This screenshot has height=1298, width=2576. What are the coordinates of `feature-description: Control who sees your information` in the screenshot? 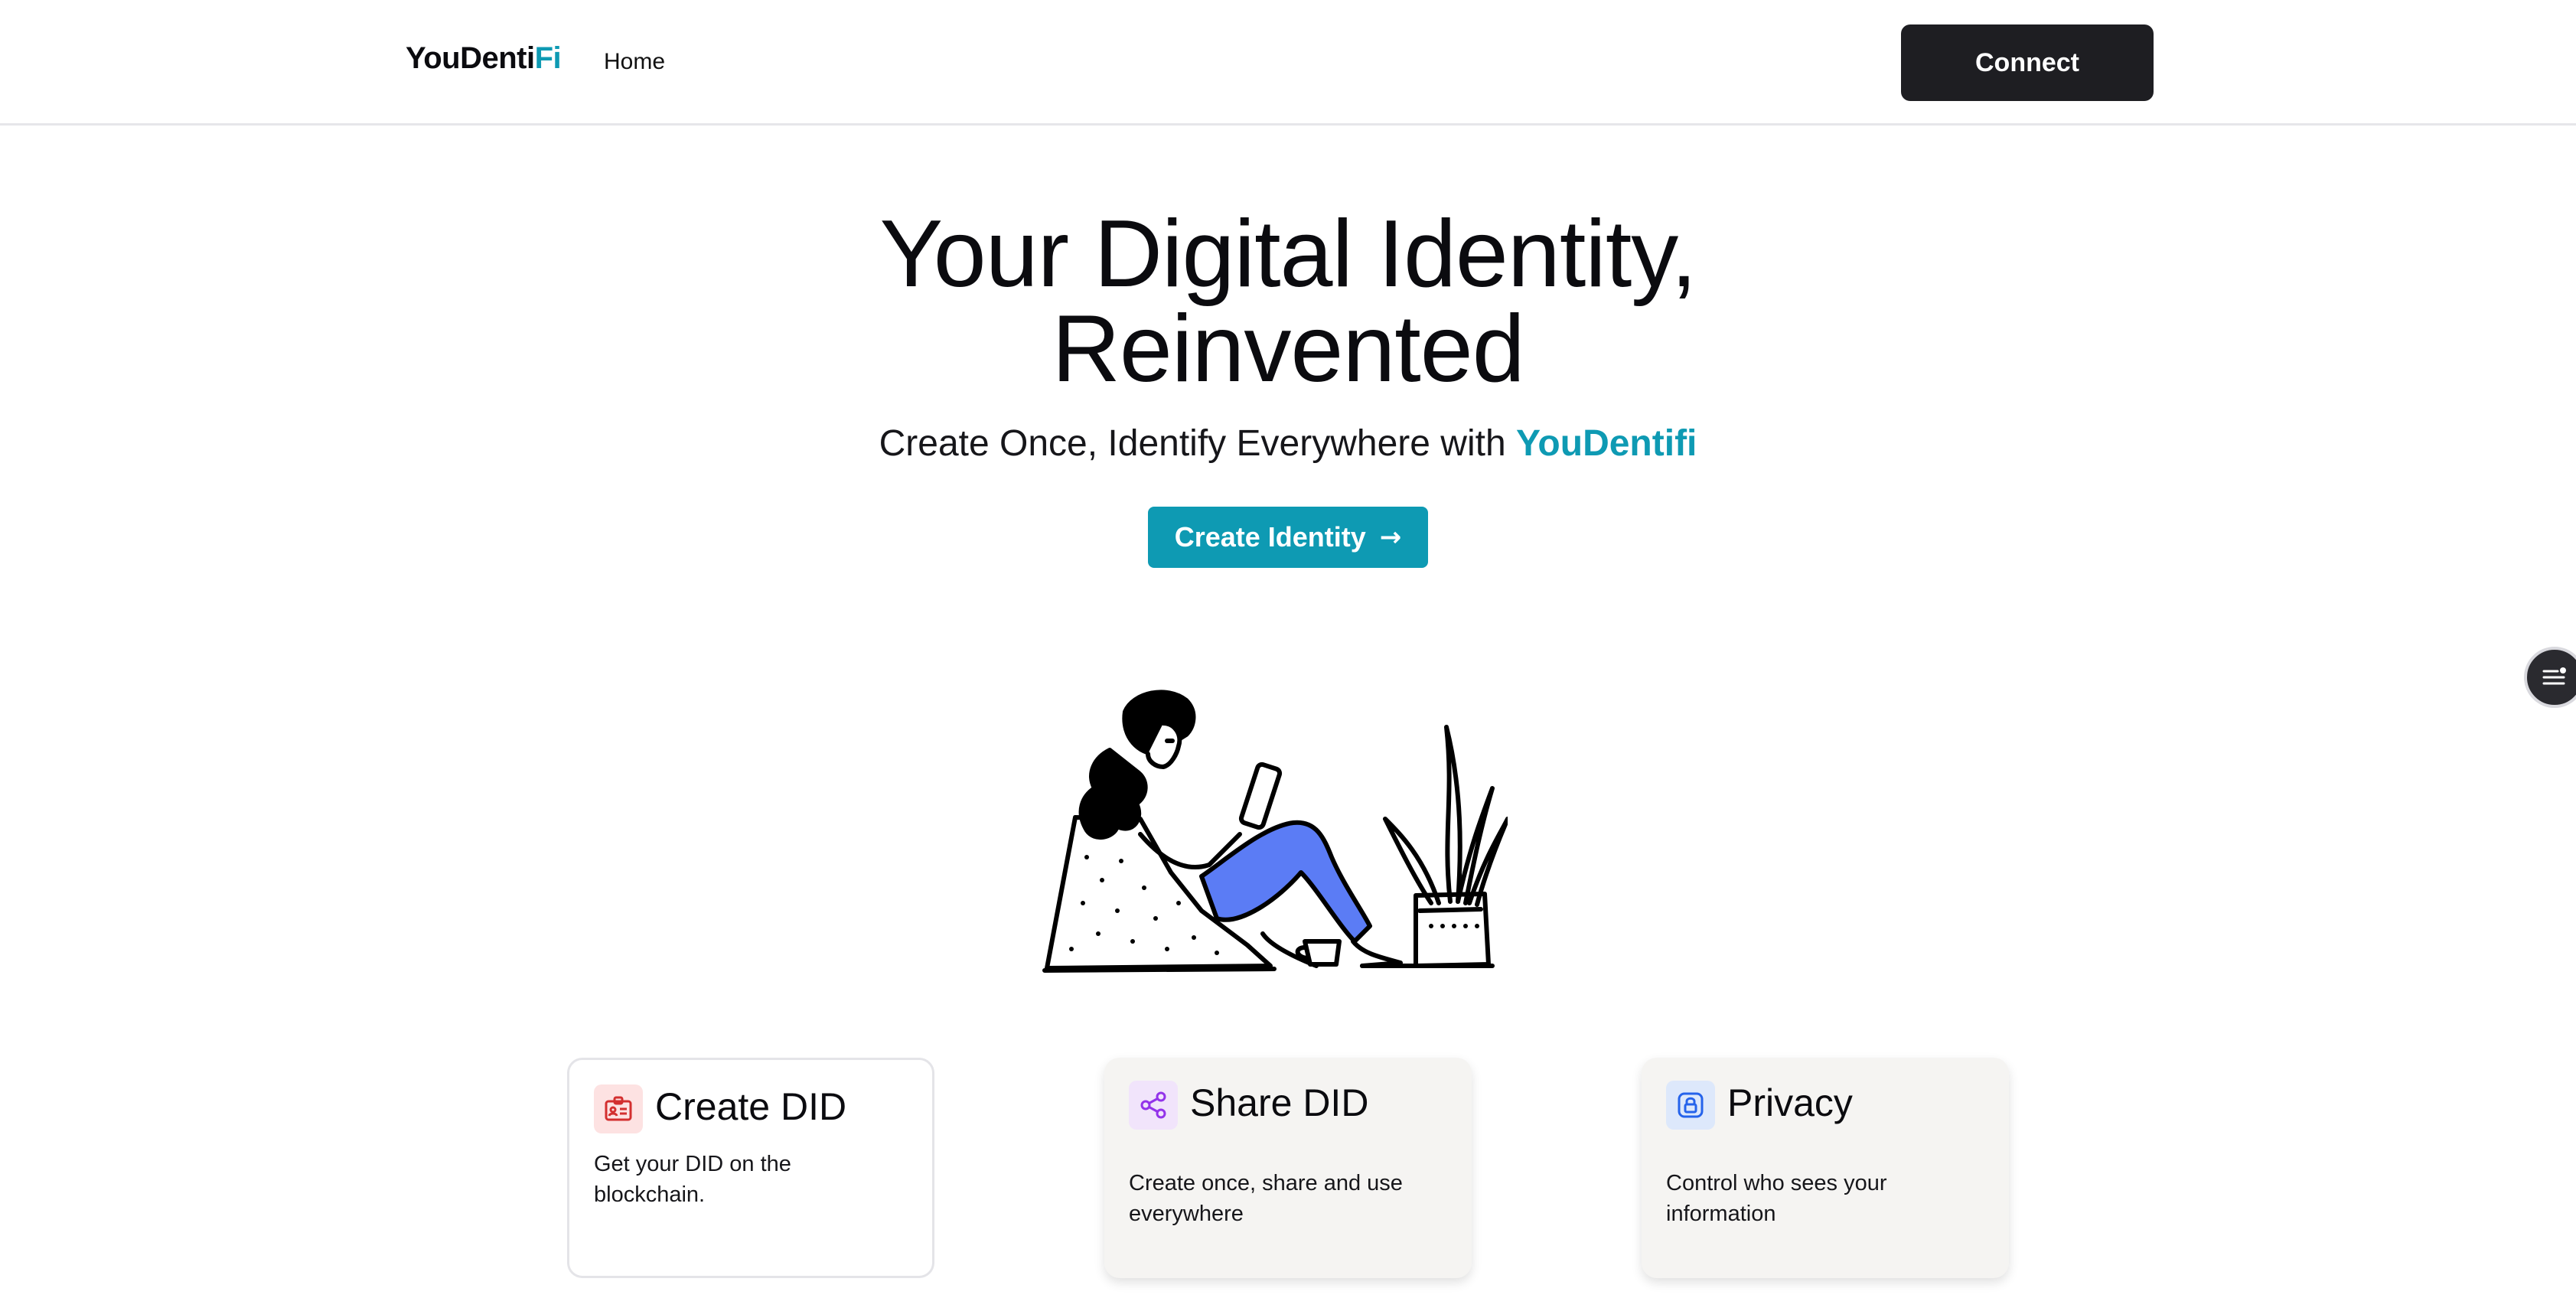 It's located at (1777, 1198).